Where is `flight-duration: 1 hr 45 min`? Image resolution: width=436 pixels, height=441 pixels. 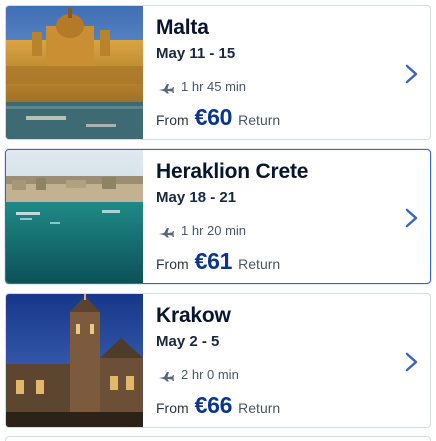 flight-duration: 1 hr 45 min is located at coordinates (214, 86).